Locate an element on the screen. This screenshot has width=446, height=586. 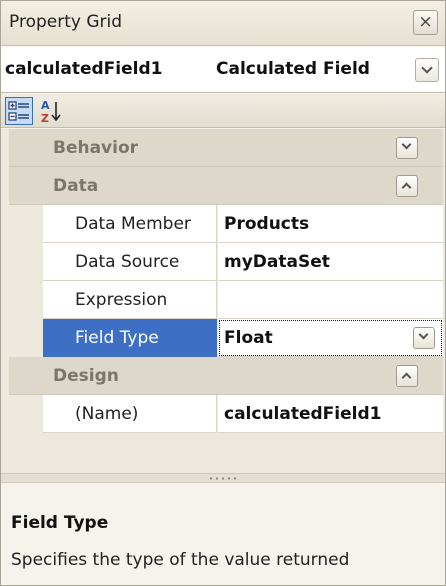
alphabetical-sort-letter-z: Z is located at coordinates (45, 118).